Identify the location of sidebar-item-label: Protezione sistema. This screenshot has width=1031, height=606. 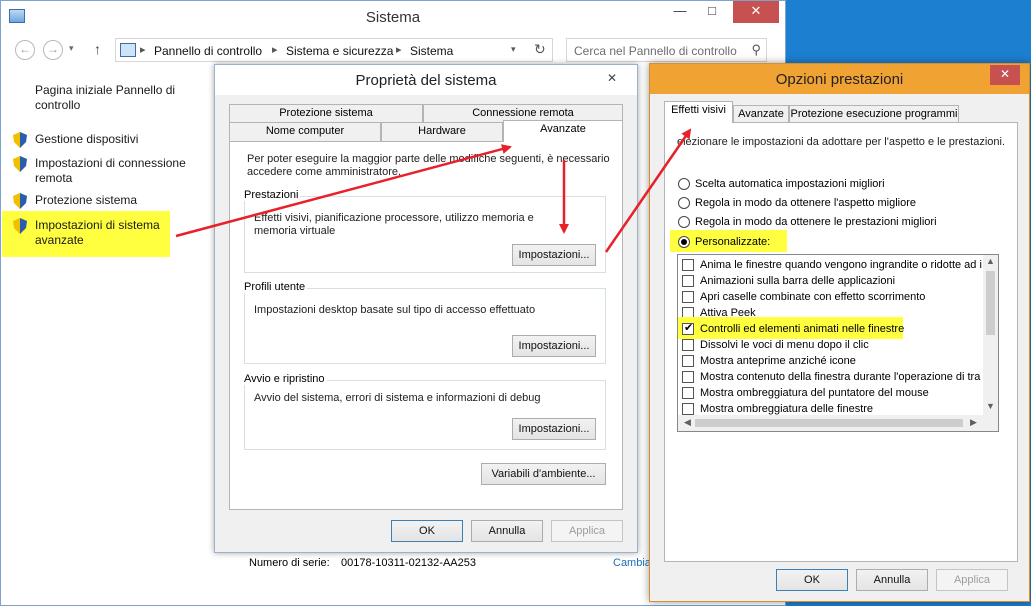
(86, 200).